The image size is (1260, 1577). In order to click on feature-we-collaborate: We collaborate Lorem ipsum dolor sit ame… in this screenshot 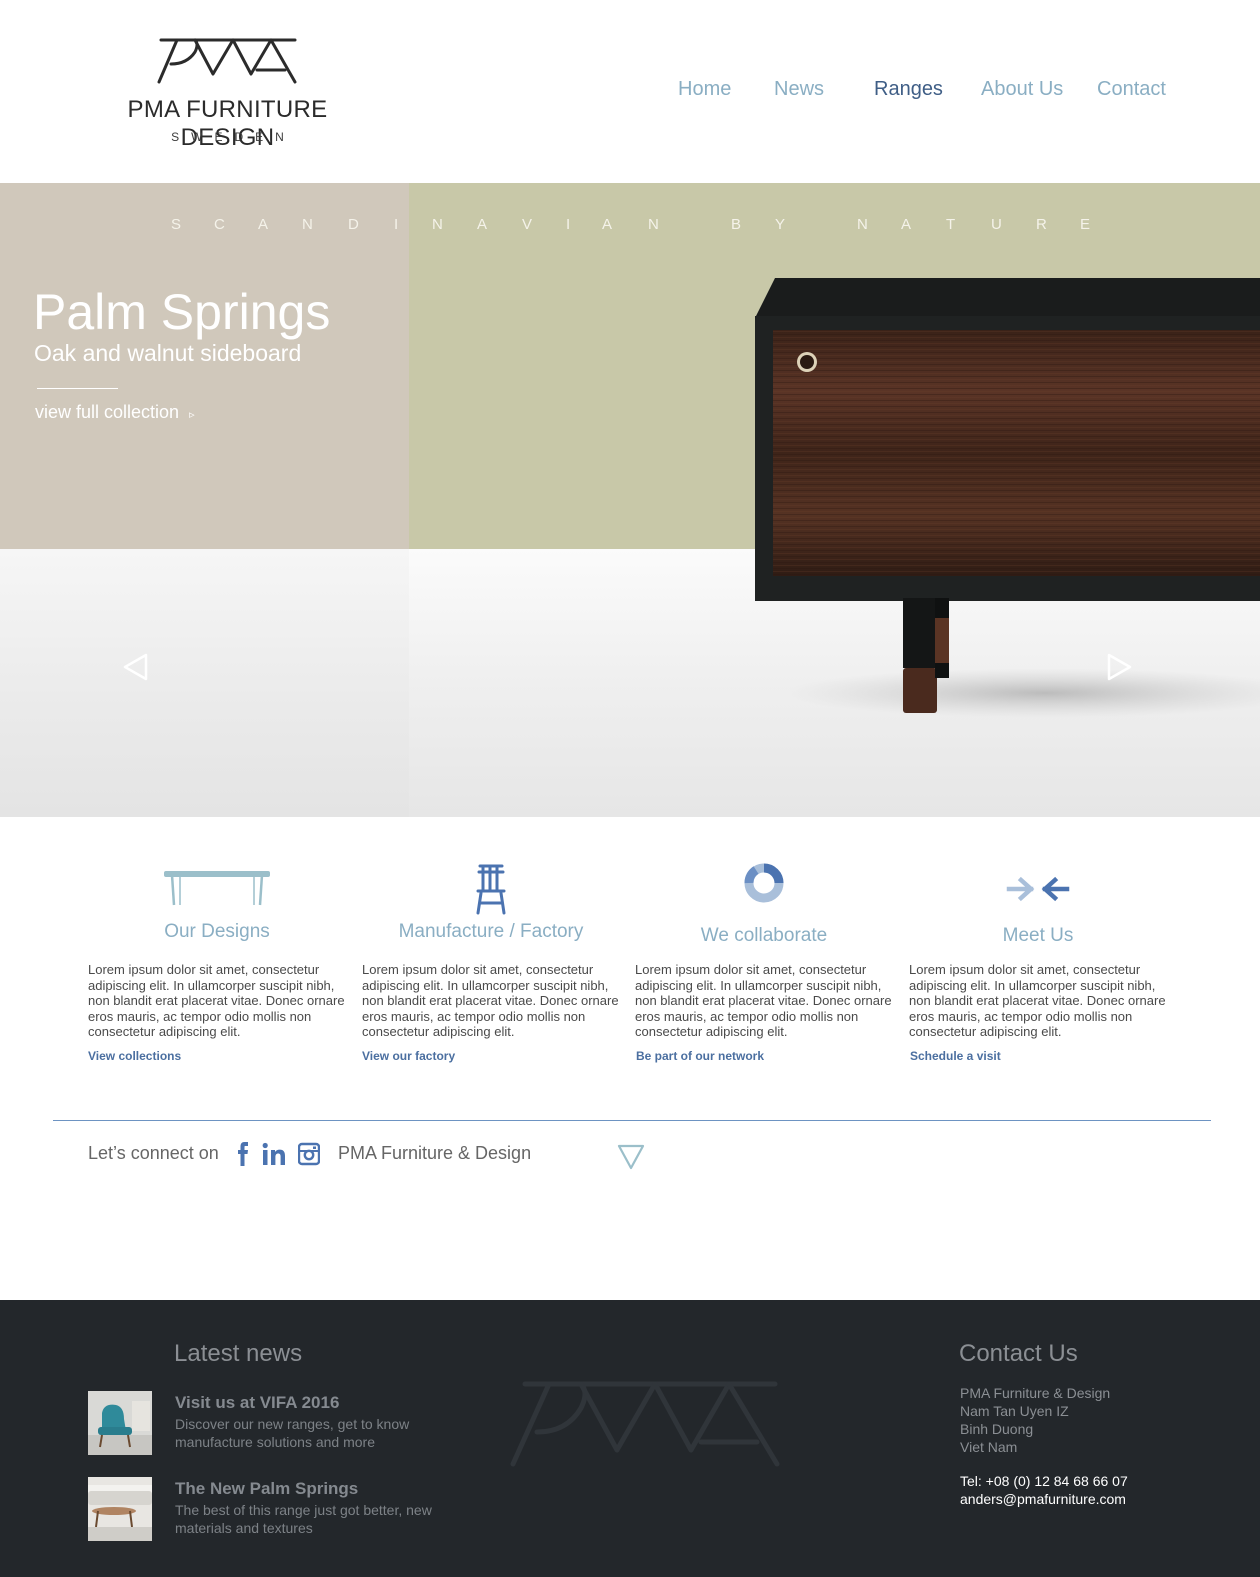, I will do `click(764, 947)`.